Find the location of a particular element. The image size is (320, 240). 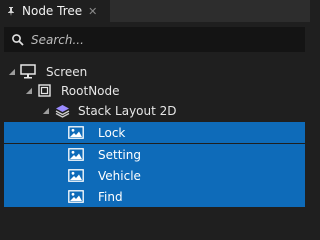

search-input is located at coordinates (156, 39).